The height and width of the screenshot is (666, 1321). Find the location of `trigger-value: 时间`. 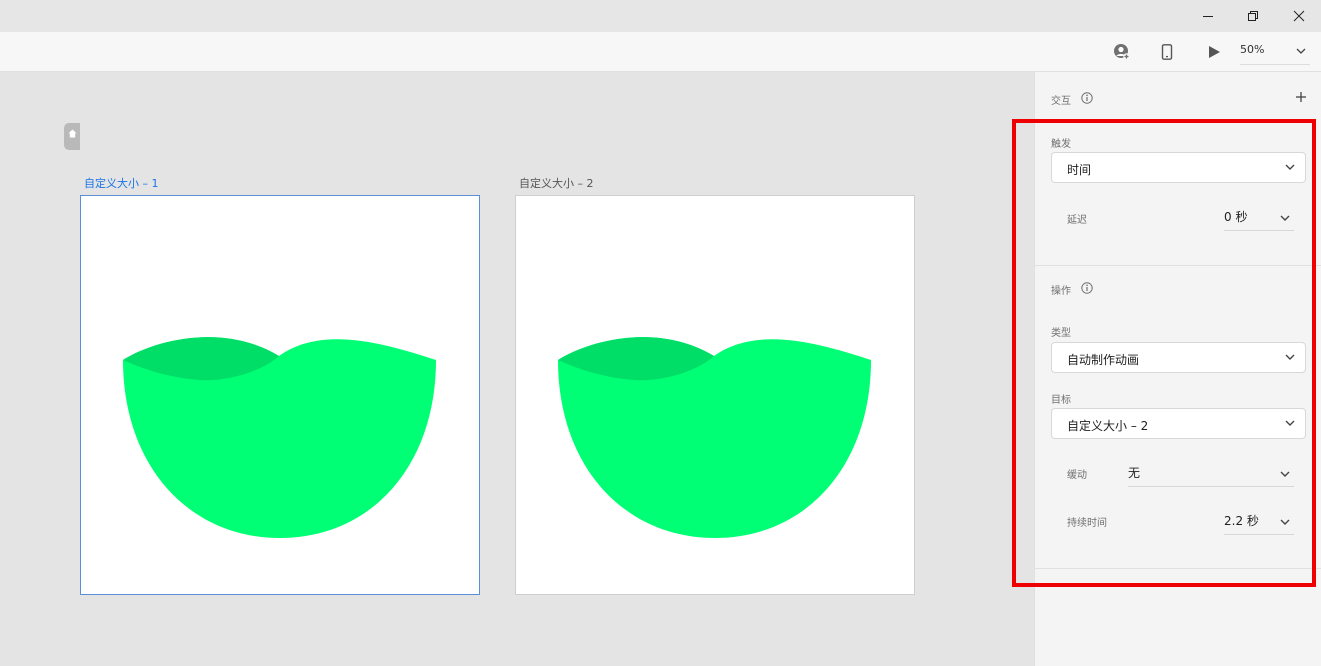

trigger-value: 时间 is located at coordinates (1079, 170).